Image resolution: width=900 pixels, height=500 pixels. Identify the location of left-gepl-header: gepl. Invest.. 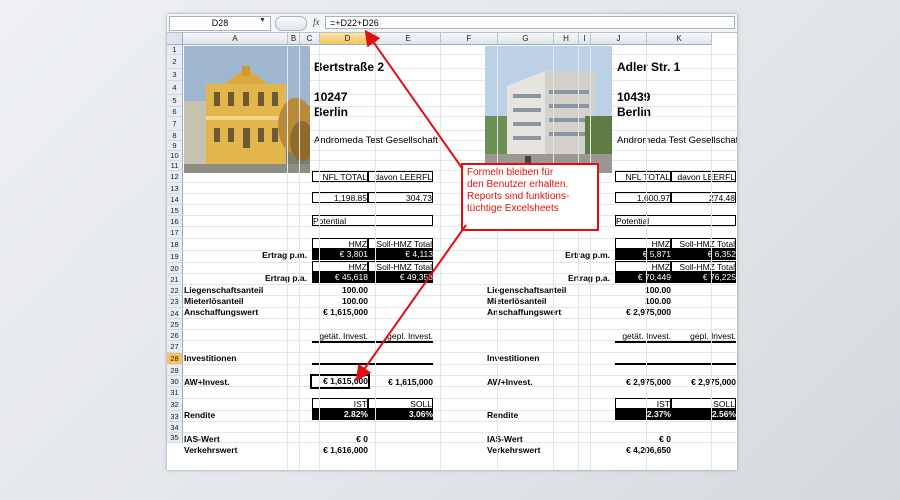
(400, 337).